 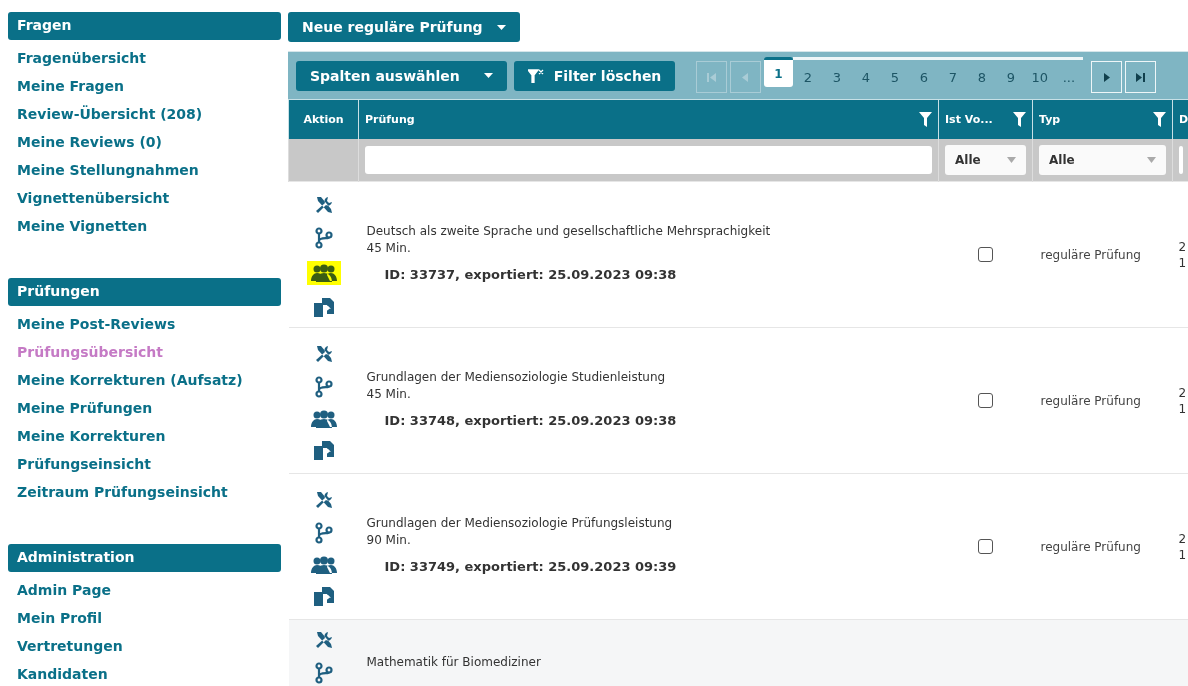 What do you see at coordinates (144, 436) in the screenshot?
I see `sidebar-link: Meine Korrekturen` at bounding box center [144, 436].